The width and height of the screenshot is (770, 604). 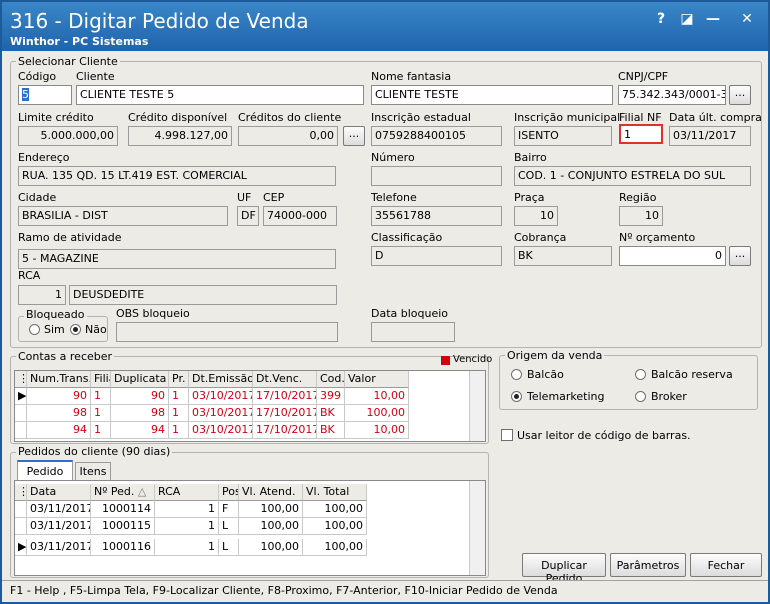 What do you see at coordinates (545, 374) in the screenshot?
I see `origem-balcao-label: Balcão` at bounding box center [545, 374].